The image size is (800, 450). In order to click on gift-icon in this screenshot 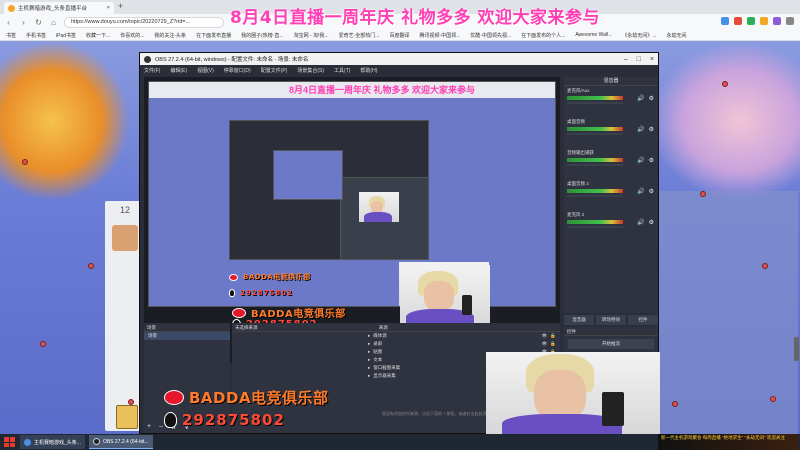, I will do `click(127, 417)`.